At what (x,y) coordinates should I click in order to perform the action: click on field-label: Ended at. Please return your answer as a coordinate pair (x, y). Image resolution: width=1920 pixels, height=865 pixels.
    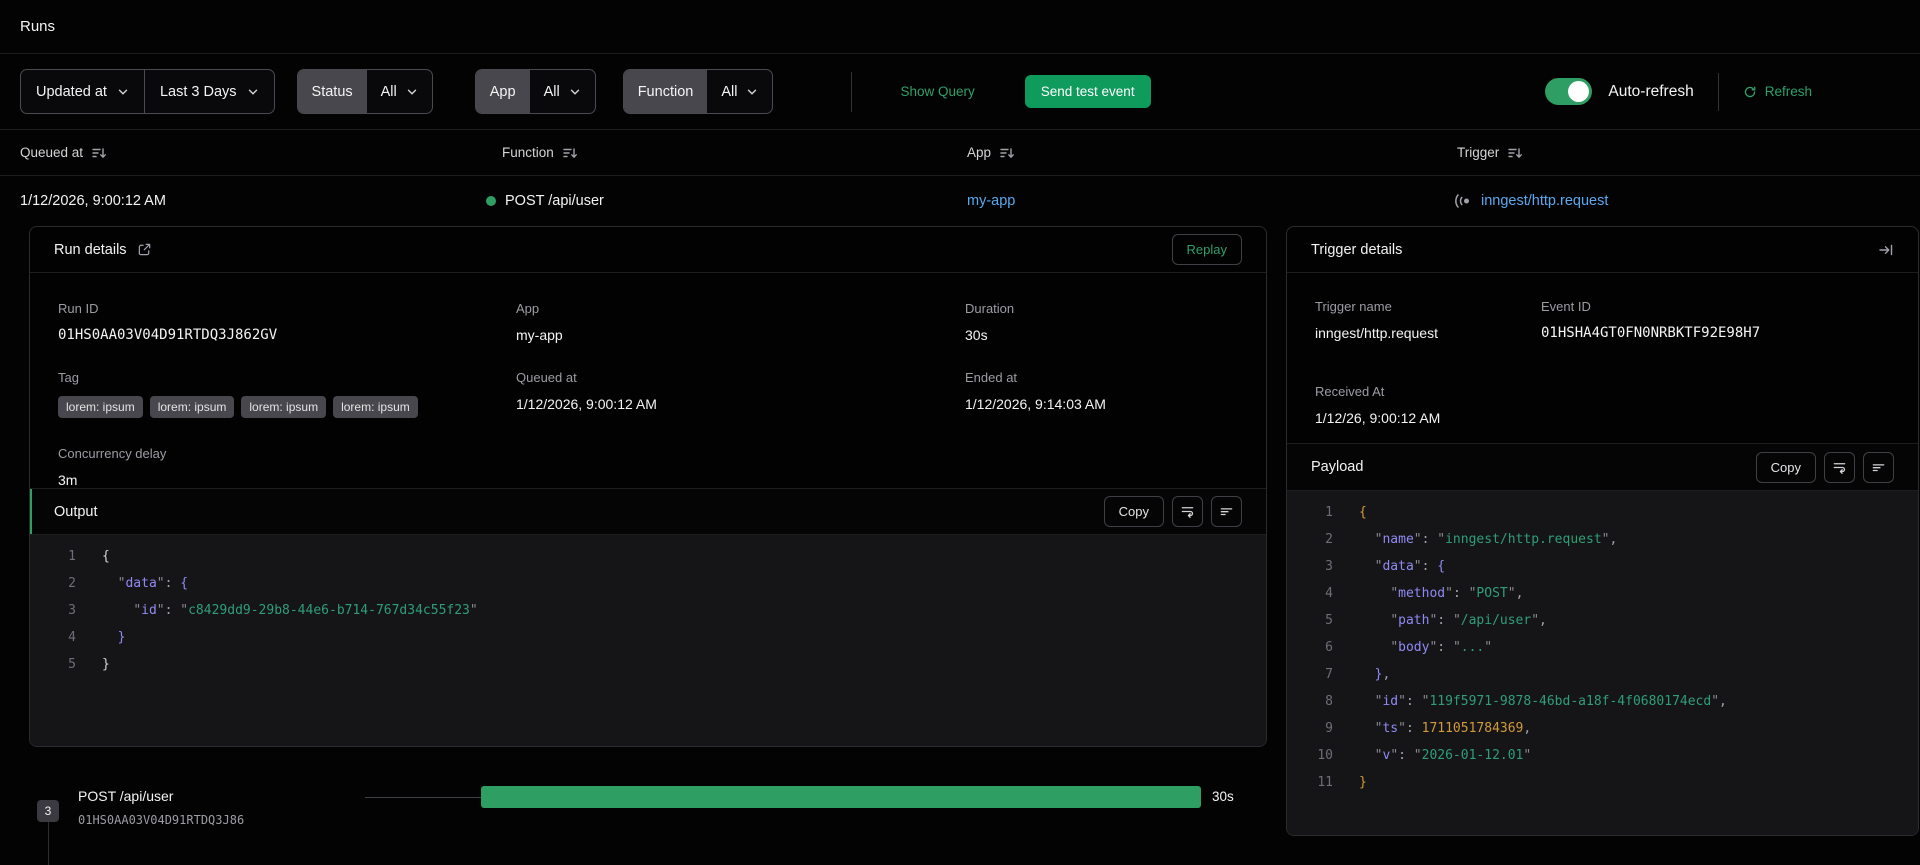
    Looking at the image, I should click on (991, 378).